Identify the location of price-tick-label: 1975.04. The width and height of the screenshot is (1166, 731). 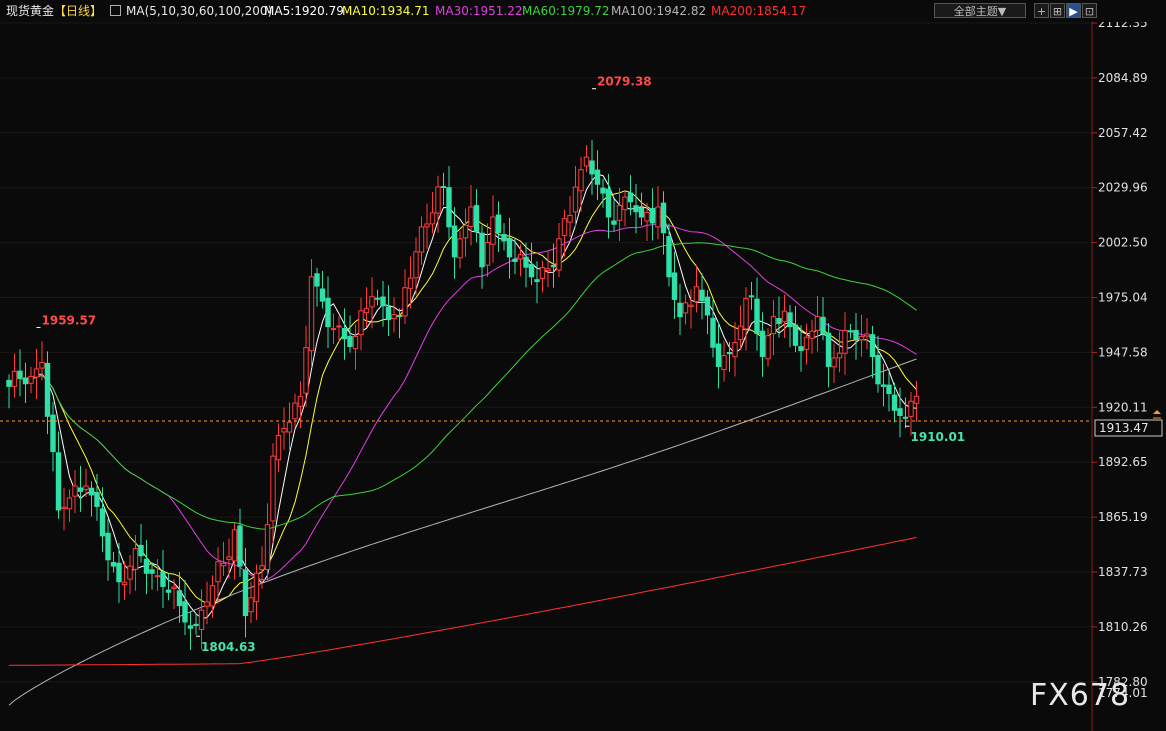
(1123, 298).